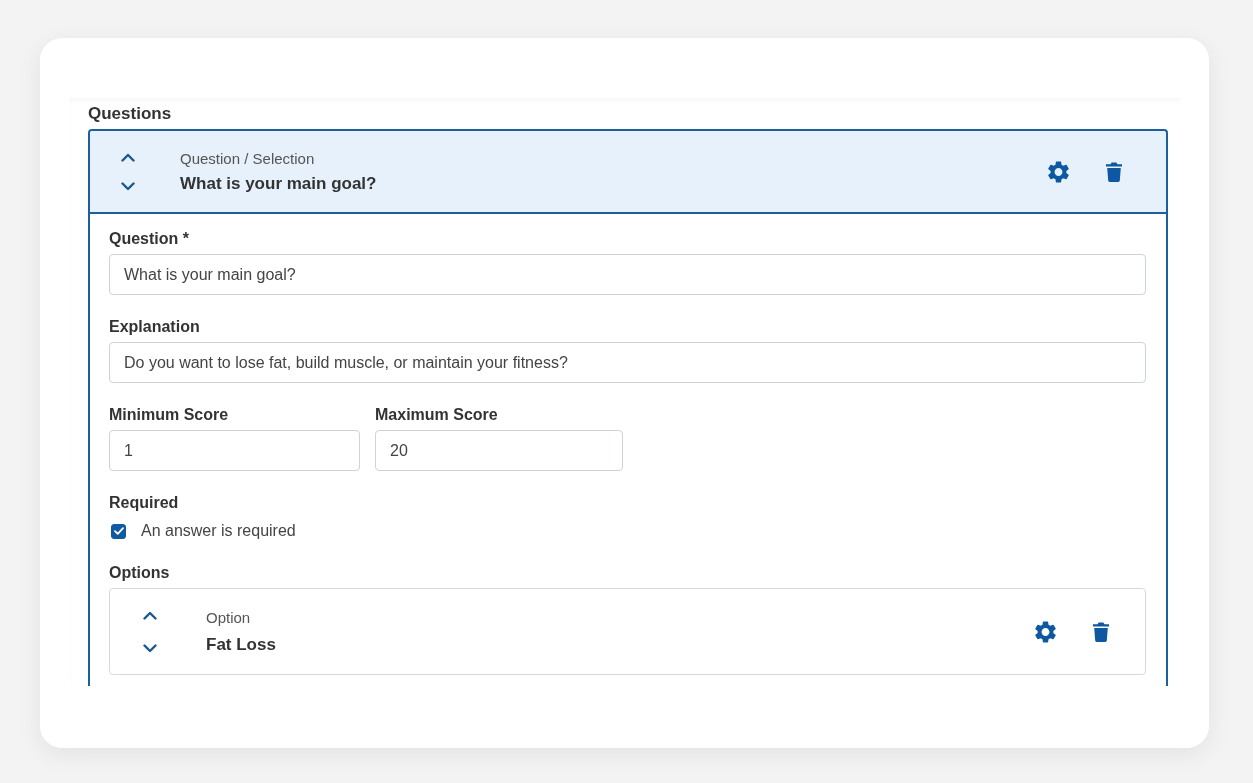  I want to click on number-field: 1, so click(234, 450).